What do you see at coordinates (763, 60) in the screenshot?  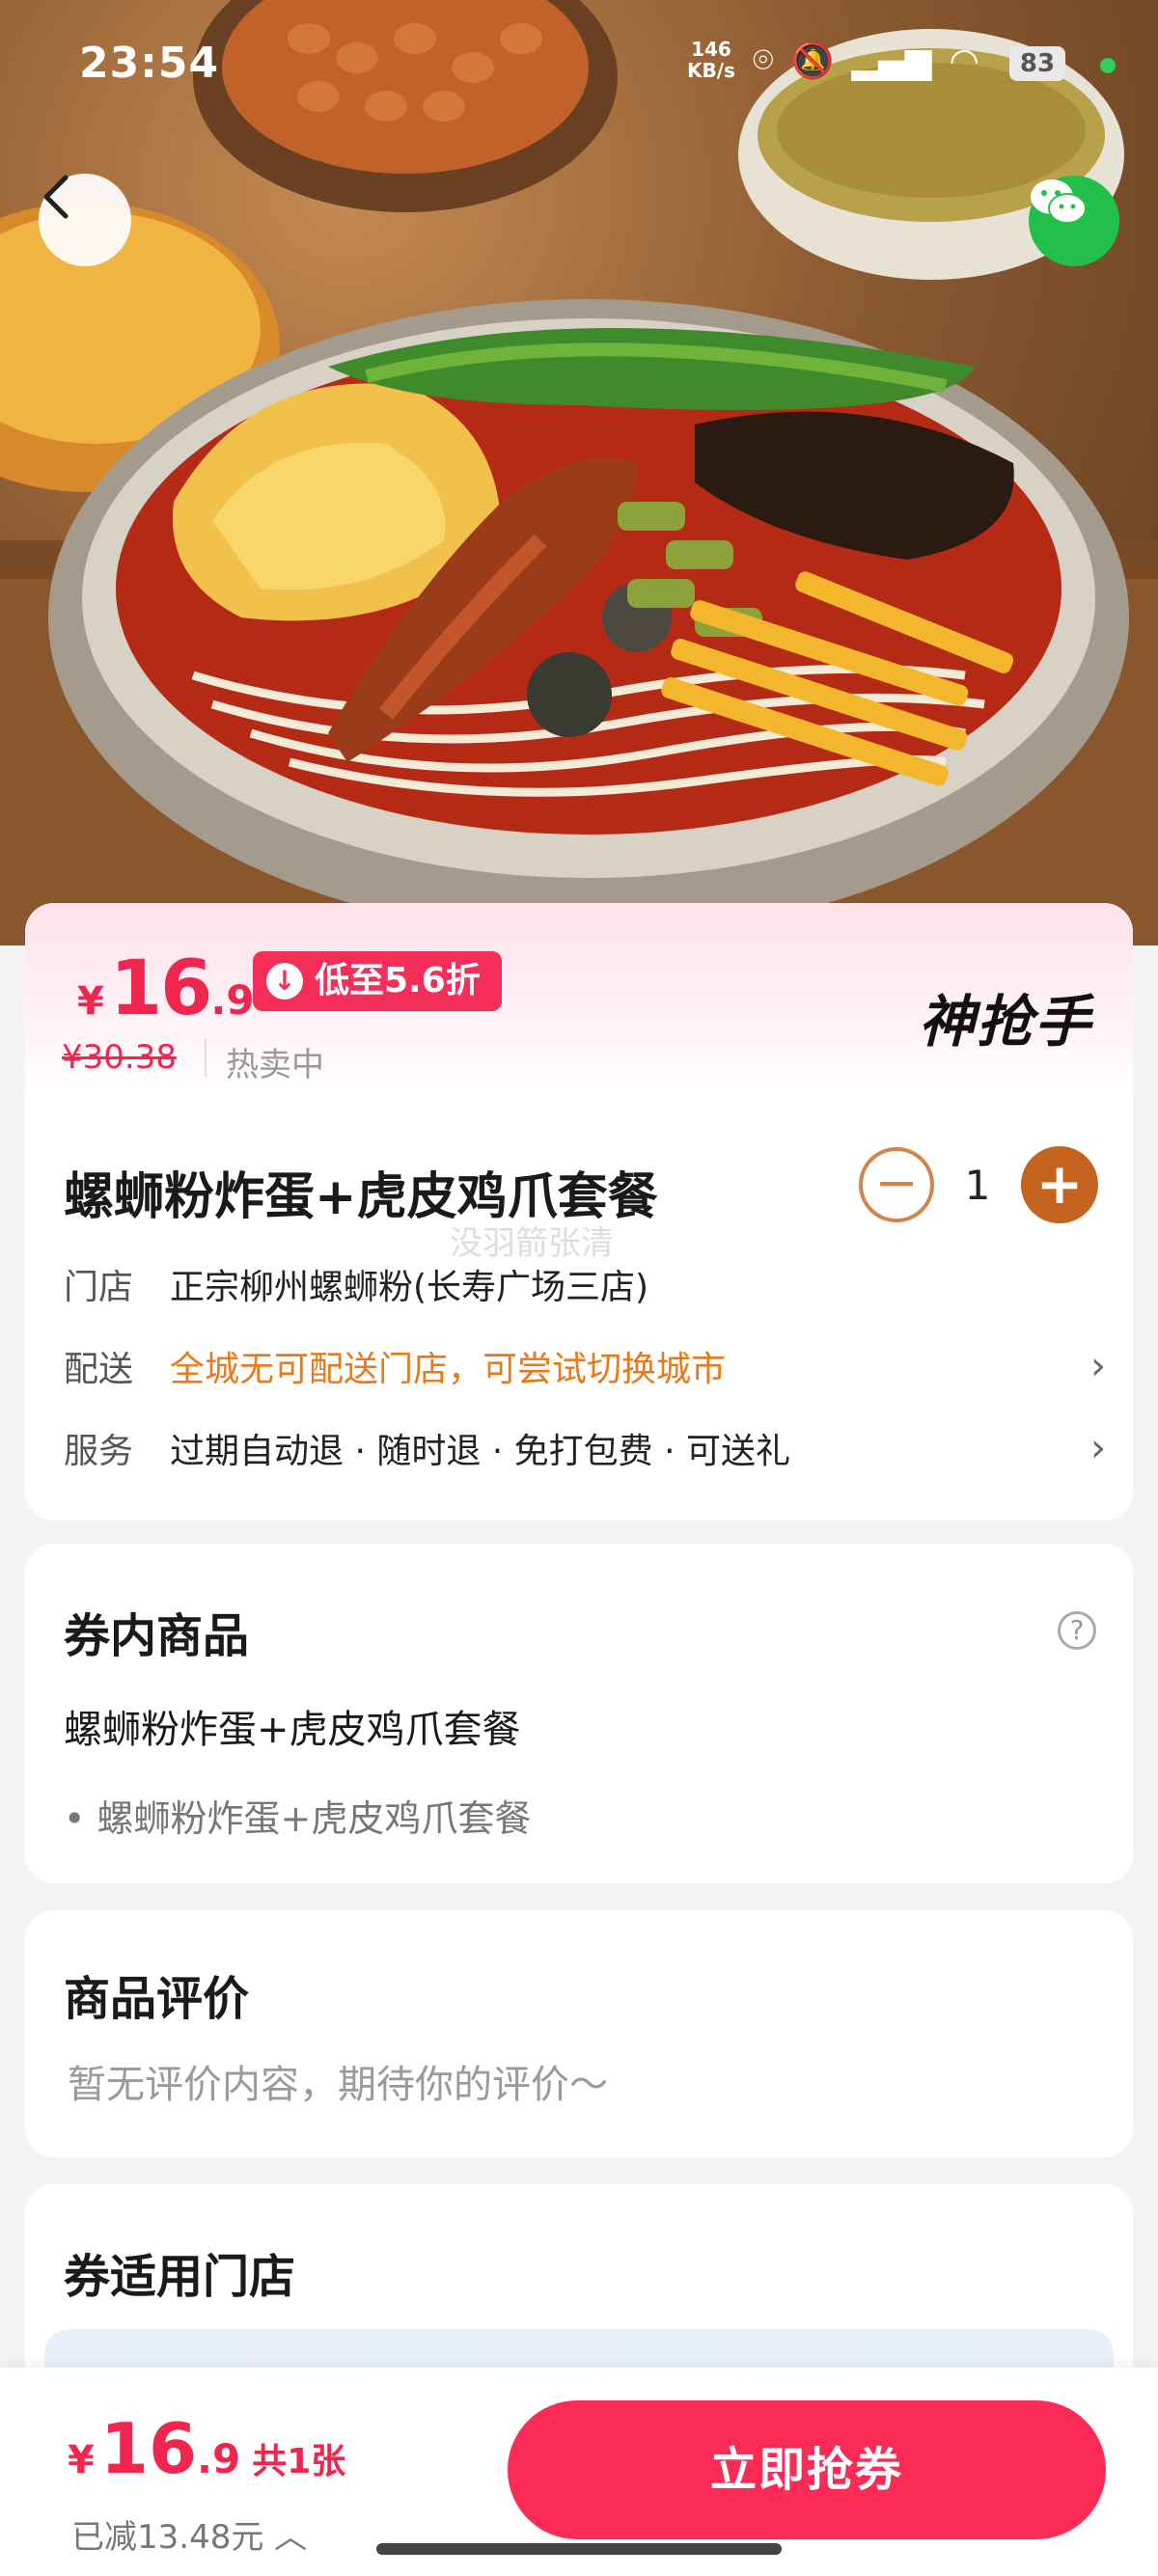 I see `location-icon: ⌾` at bounding box center [763, 60].